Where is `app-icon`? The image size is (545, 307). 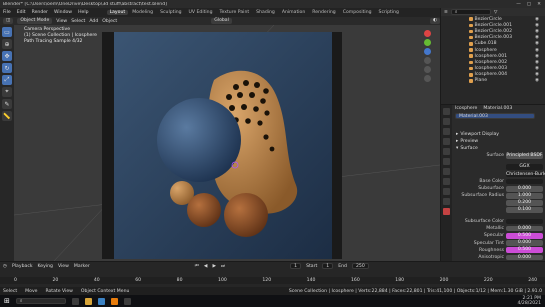
app-icon is located at coordinates (127, 301).